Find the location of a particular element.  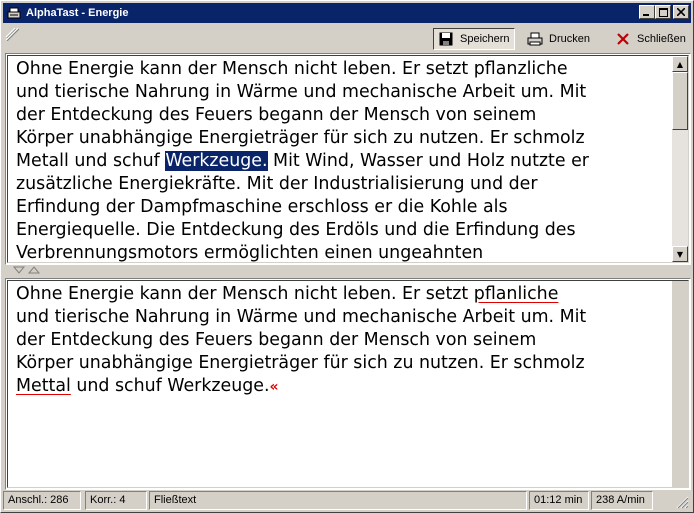

source-line-part: Mit Wind, Wasser und Holz nutzte er is located at coordinates (428, 161).